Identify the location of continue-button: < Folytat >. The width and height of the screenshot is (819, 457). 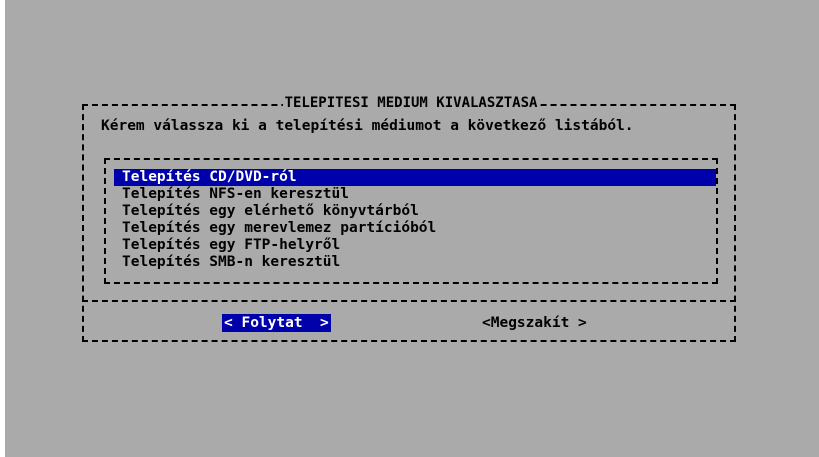
(276, 323).